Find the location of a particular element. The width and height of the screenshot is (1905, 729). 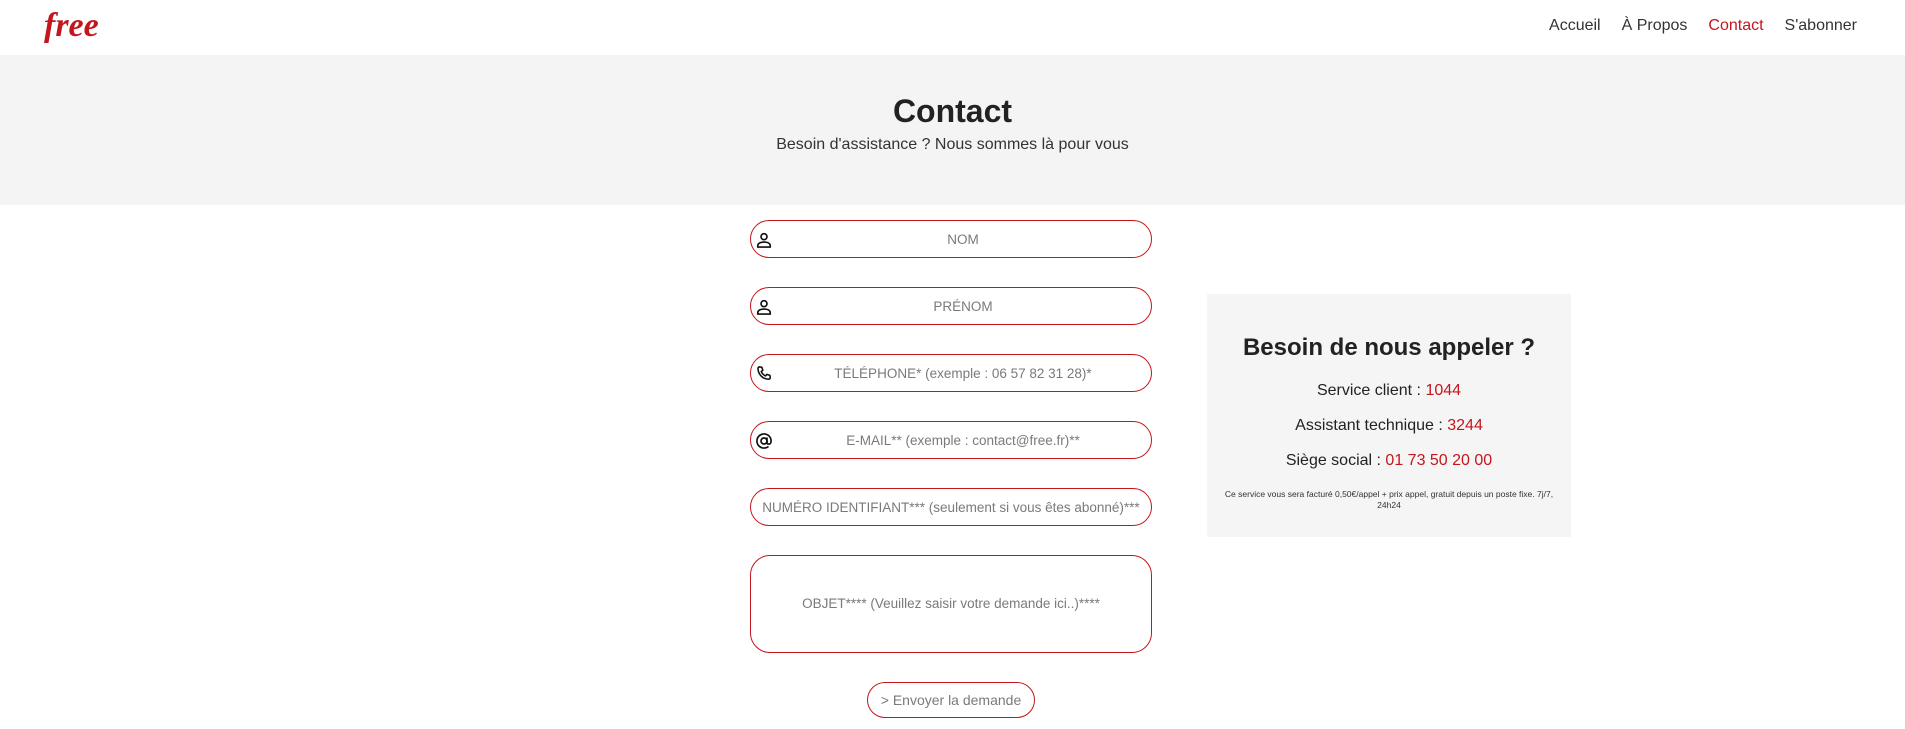

svg-text: free is located at coordinates (71, 25).